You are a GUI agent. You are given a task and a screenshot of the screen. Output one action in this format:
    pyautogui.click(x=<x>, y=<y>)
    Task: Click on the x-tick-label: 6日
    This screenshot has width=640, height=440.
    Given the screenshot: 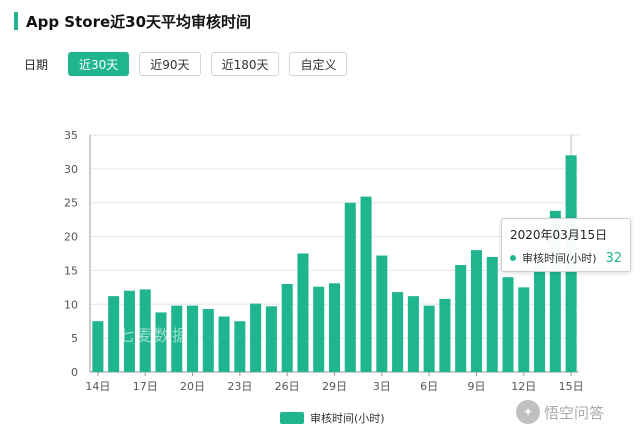 What is the action you would take?
    pyautogui.click(x=429, y=386)
    